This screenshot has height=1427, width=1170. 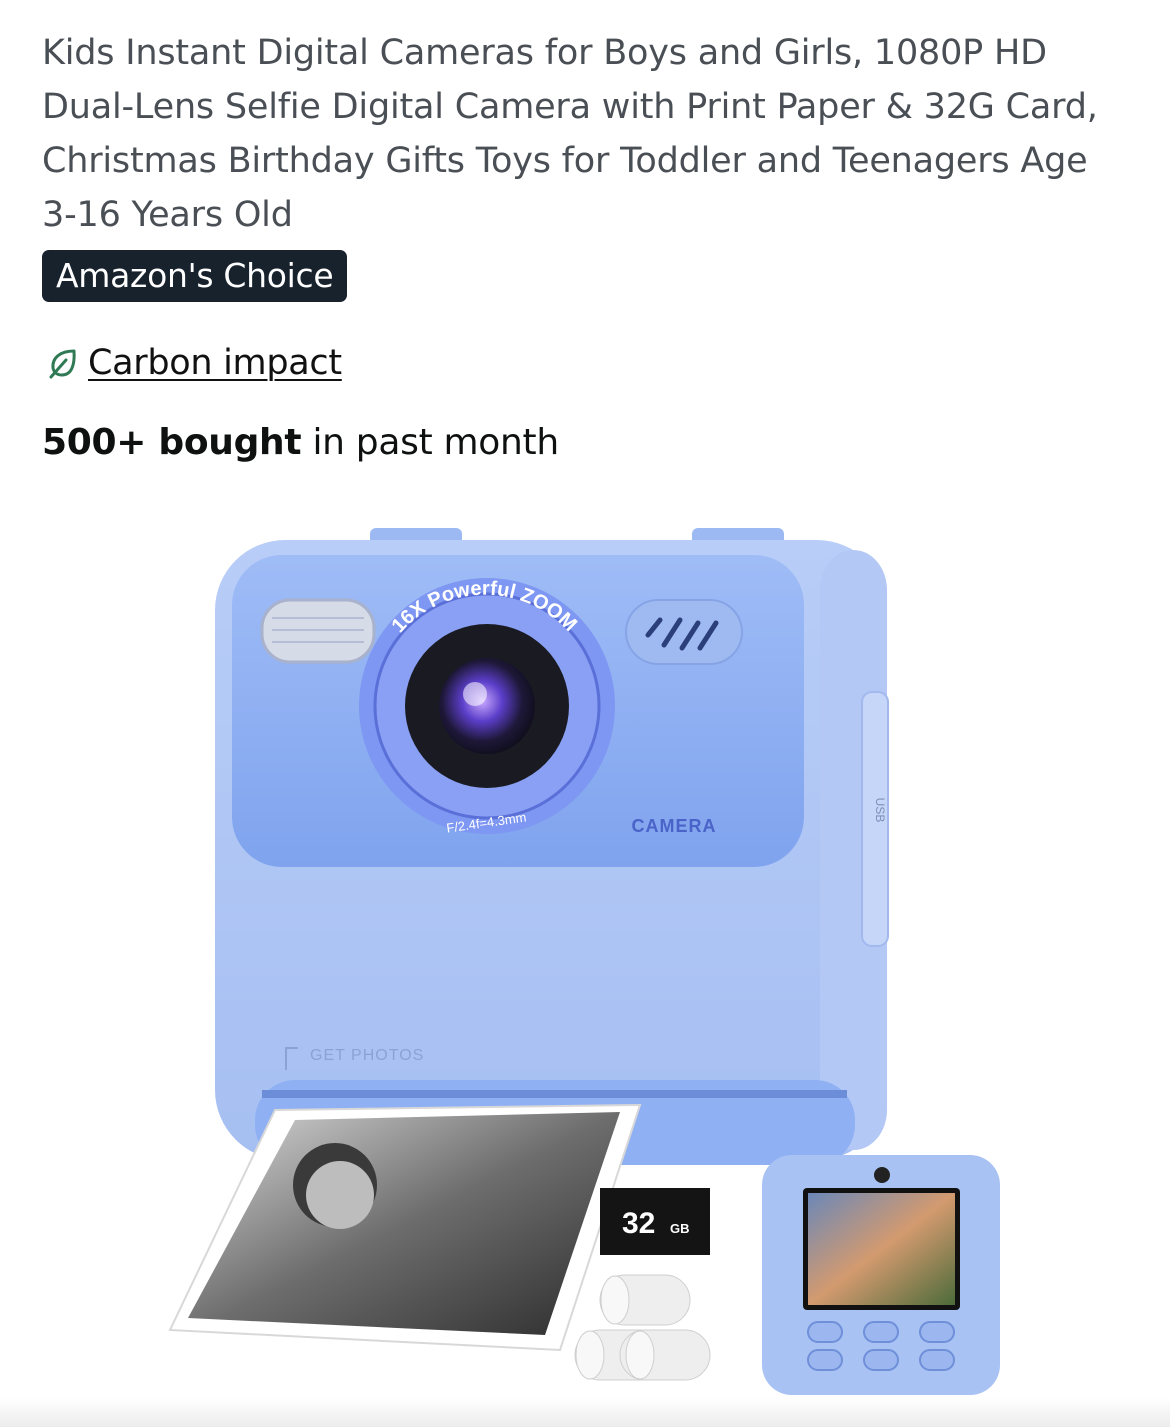 I want to click on sd-card-text: 32, so click(x=638, y=1223).